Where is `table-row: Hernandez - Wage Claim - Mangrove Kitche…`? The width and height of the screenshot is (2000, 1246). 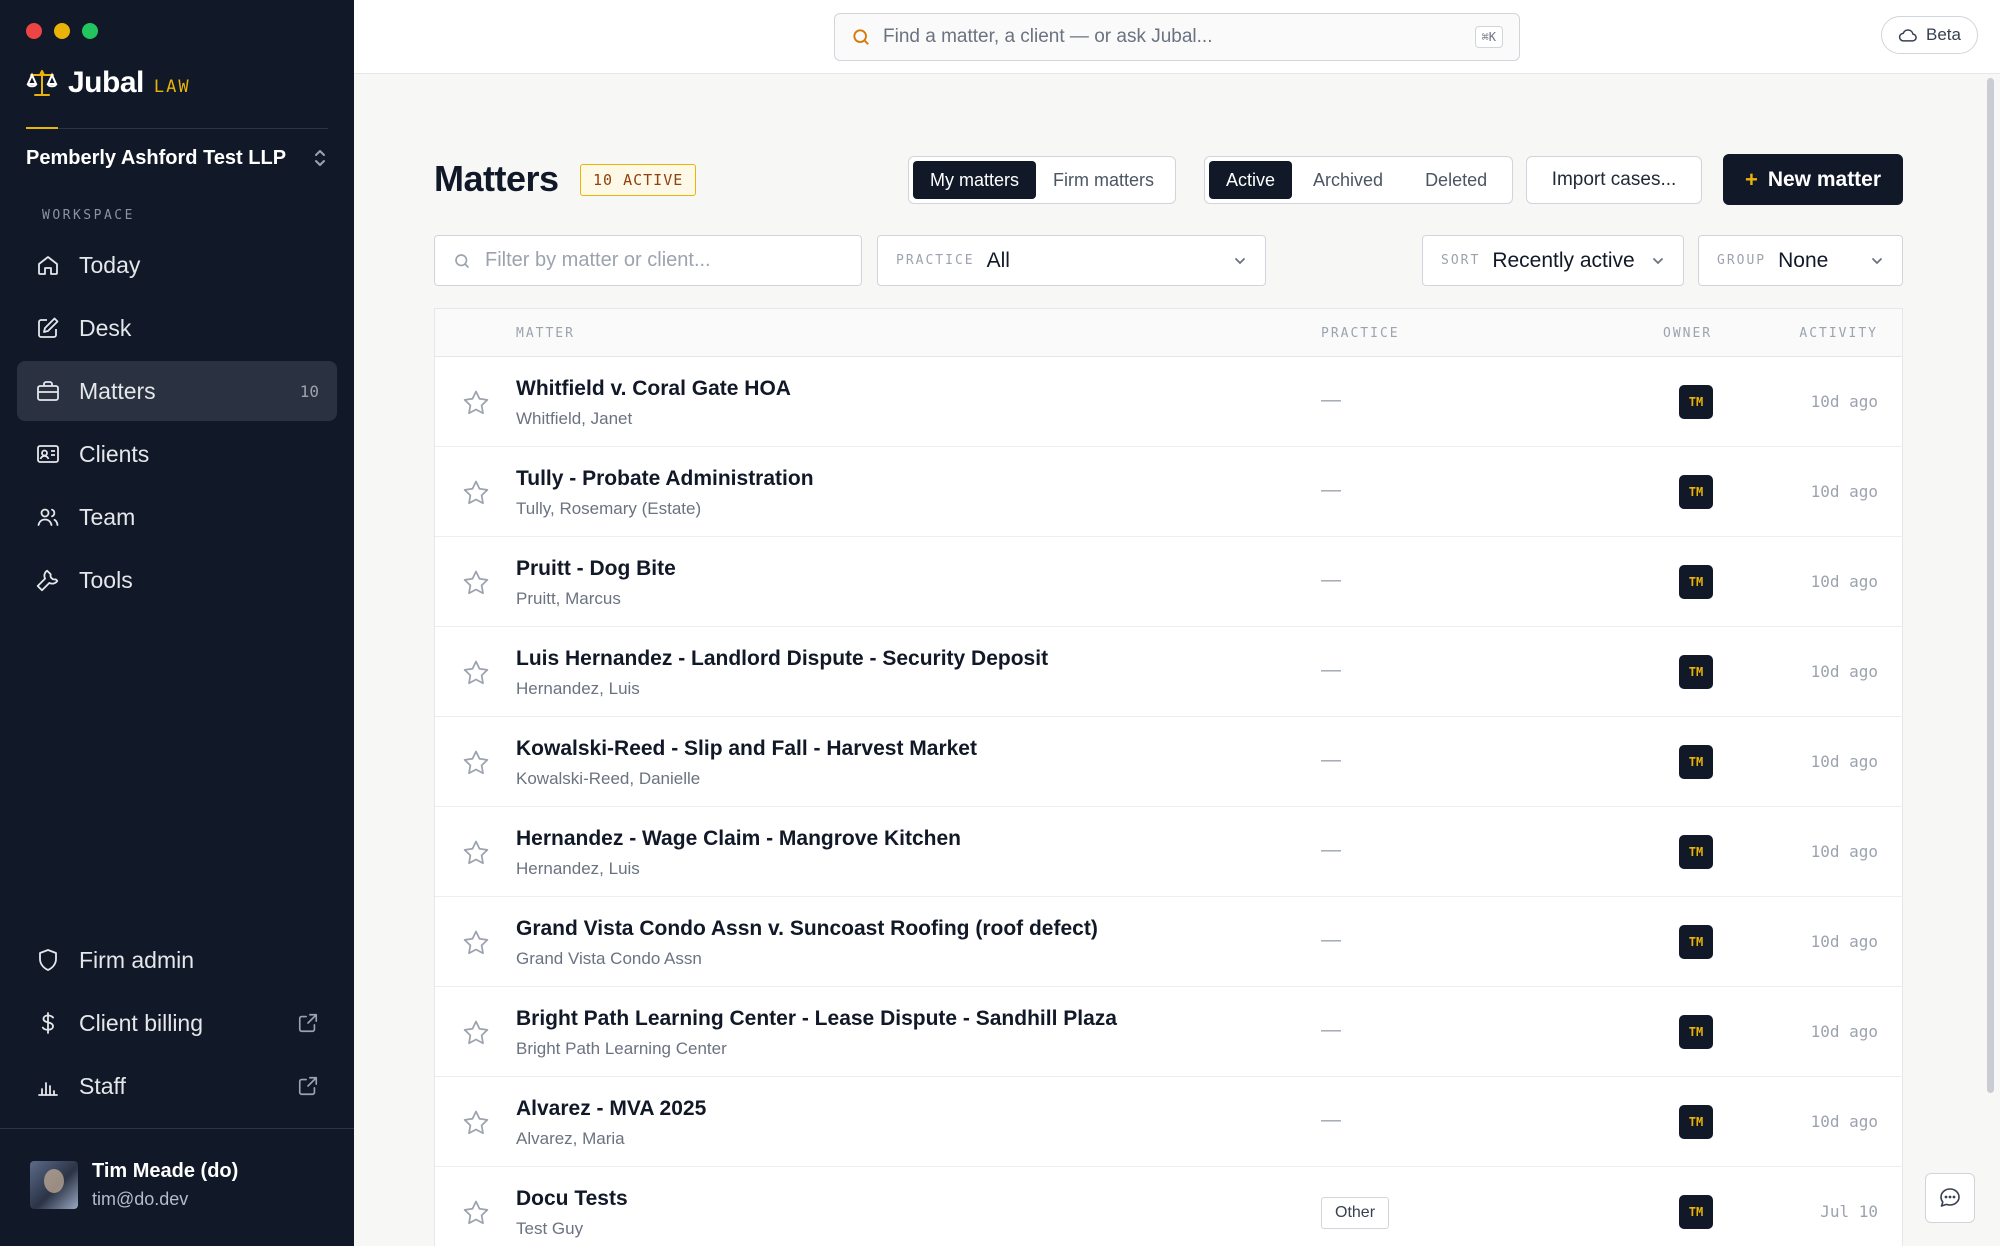 table-row: Hernandez - Wage Claim - Mangrove Kitche… is located at coordinates (1168, 852).